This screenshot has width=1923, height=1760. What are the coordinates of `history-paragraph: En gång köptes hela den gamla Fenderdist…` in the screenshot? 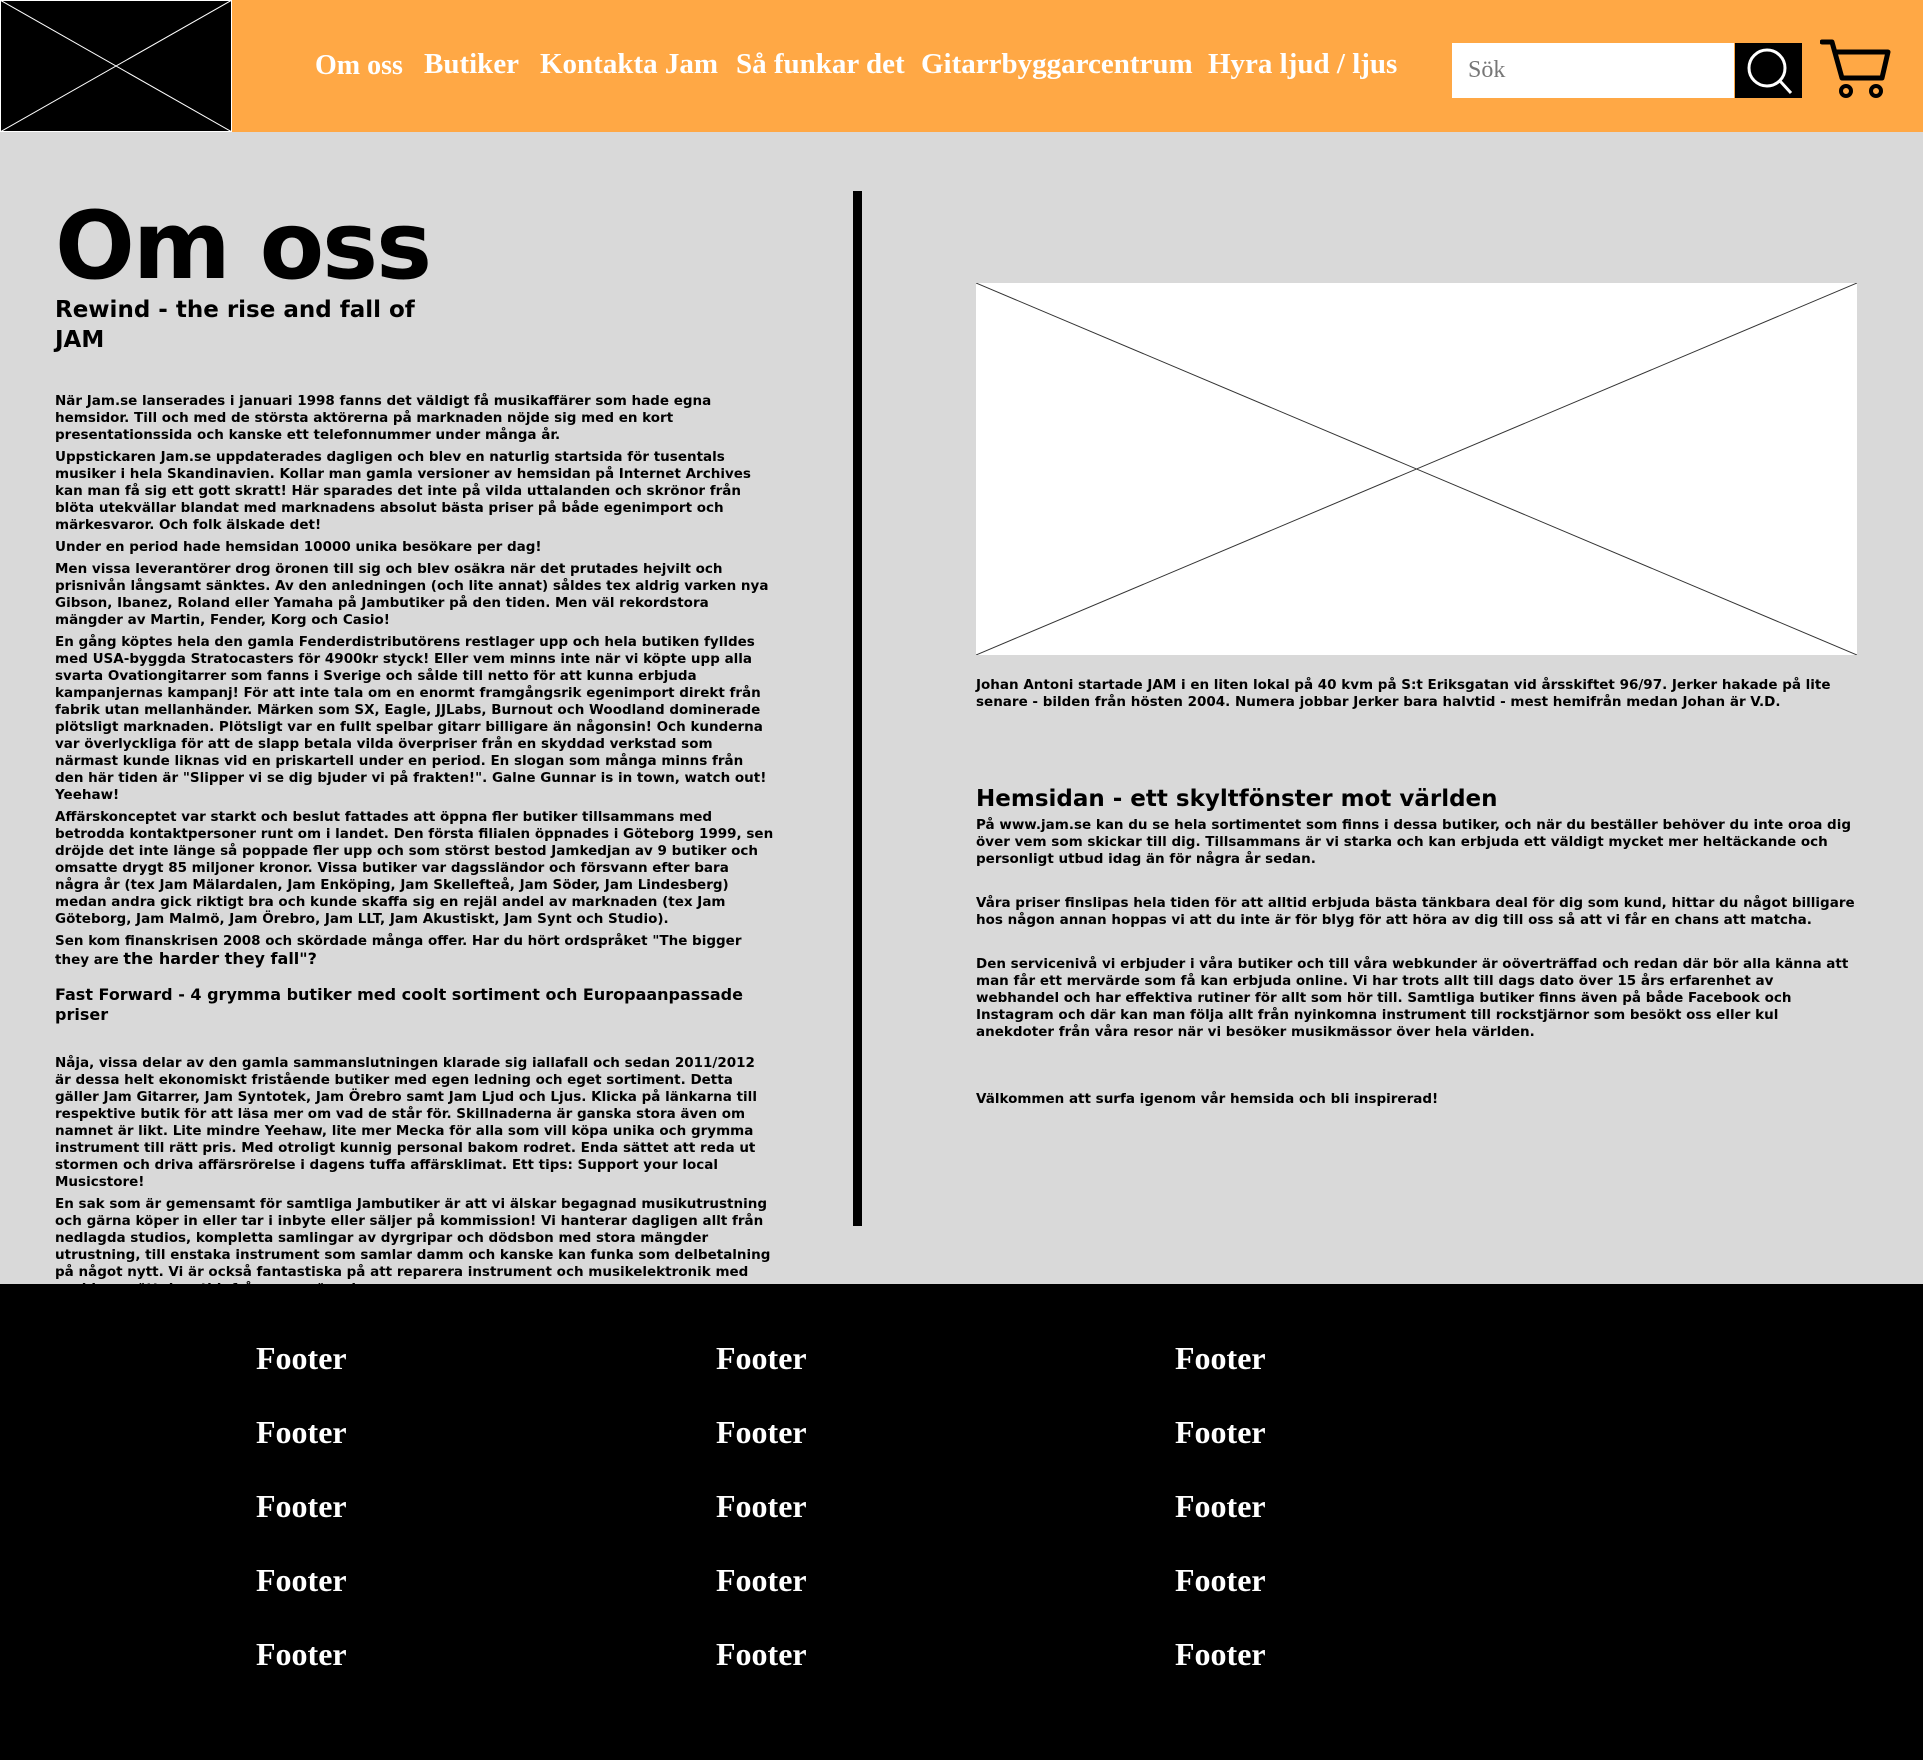 It's located at (411, 718).